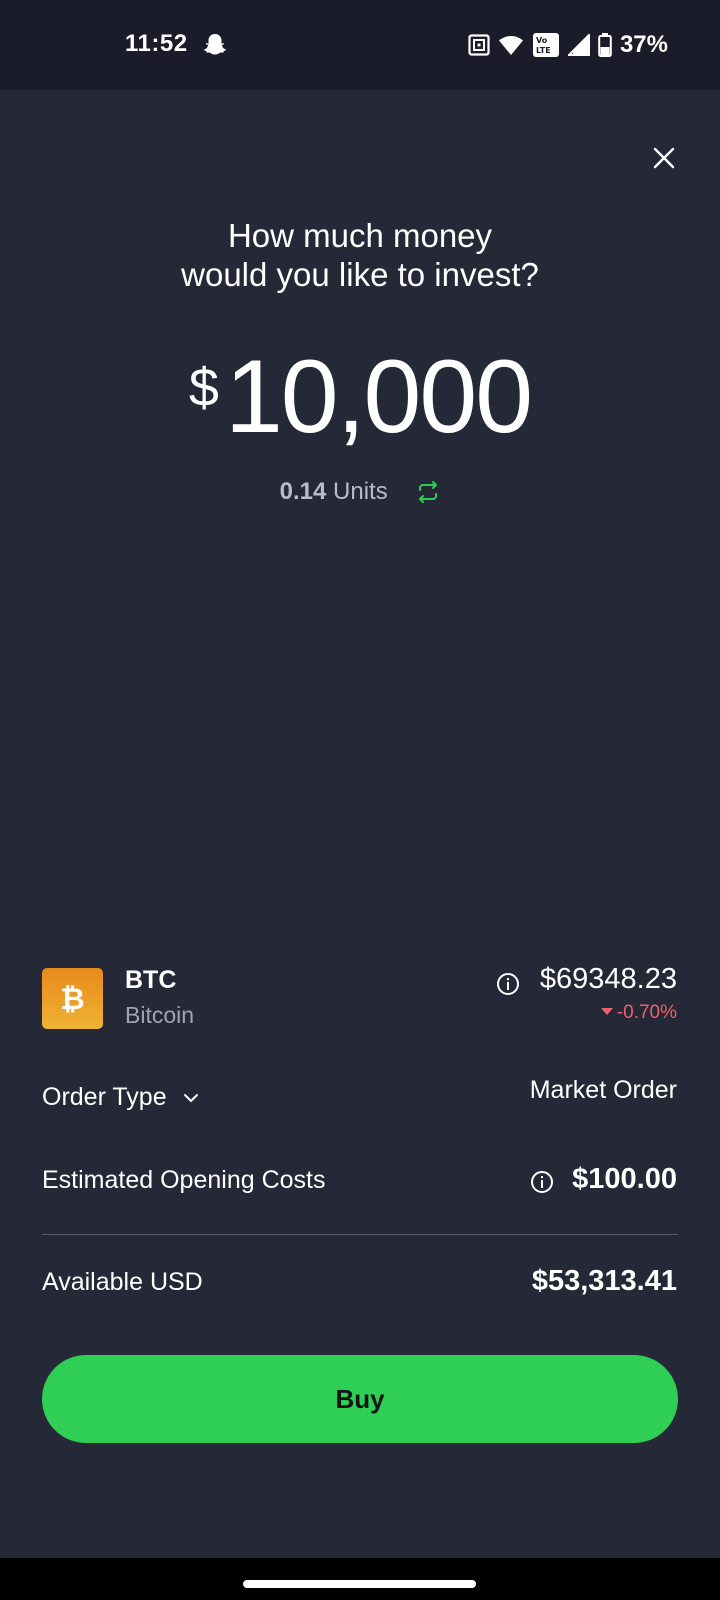 Image resolution: width=720 pixels, height=1600 pixels. I want to click on svg-text: Vo, so click(542, 40).